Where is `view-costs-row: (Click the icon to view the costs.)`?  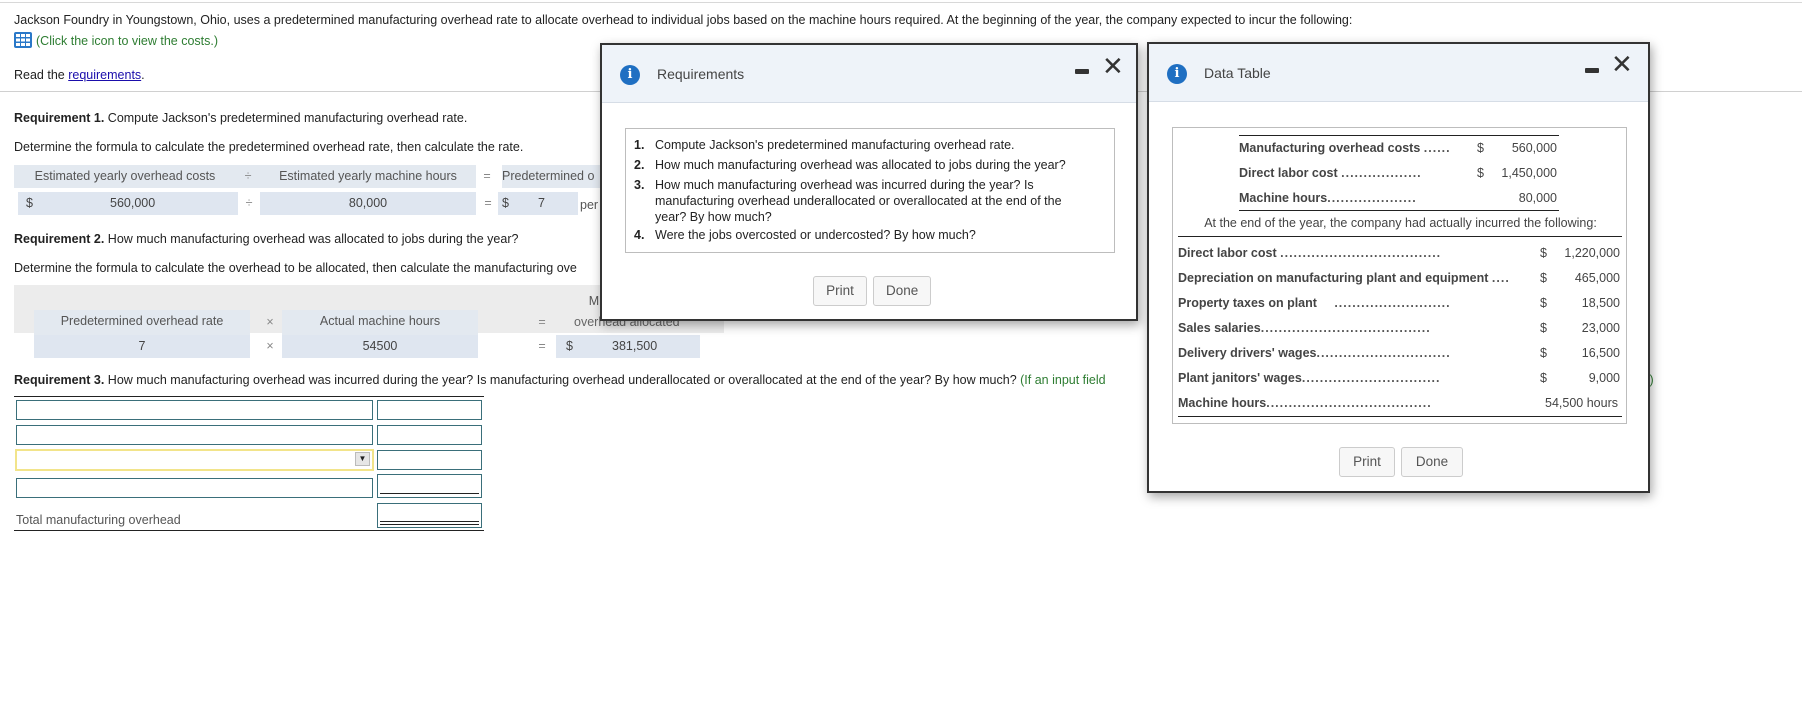
view-costs-row: (Click the icon to view the costs.) is located at coordinates (116, 40).